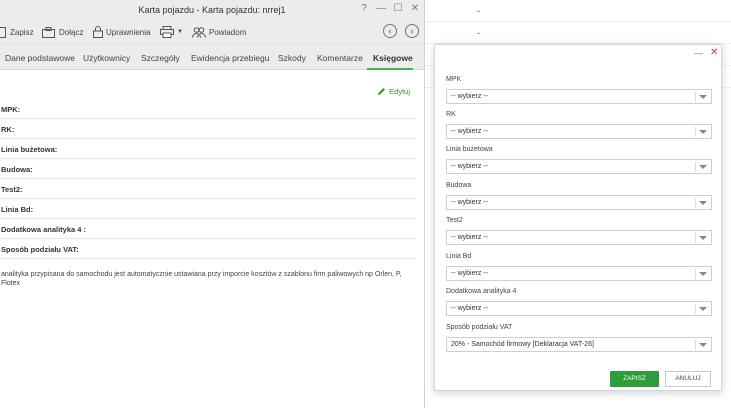  I want to click on vat-split-label: Sposób podziału VAT, so click(479, 327).